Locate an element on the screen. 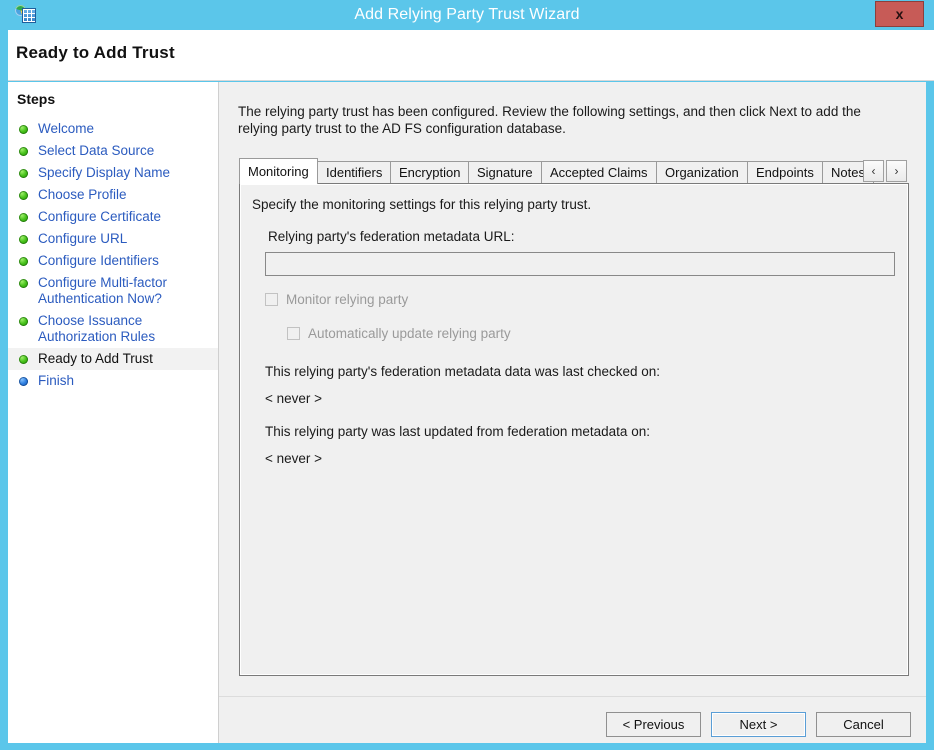 The image size is (934, 750). step-label: Finish is located at coordinates (56, 380).